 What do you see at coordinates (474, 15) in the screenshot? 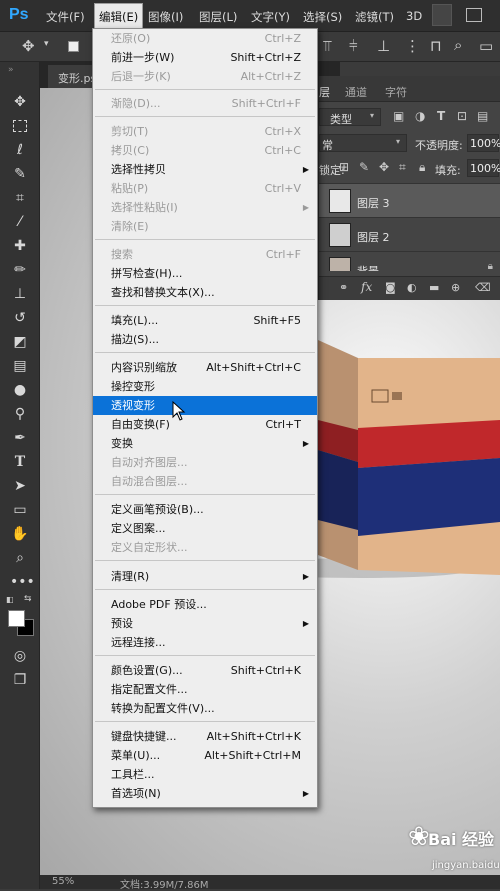
I see `window-restore-button` at bounding box center [474, 15].